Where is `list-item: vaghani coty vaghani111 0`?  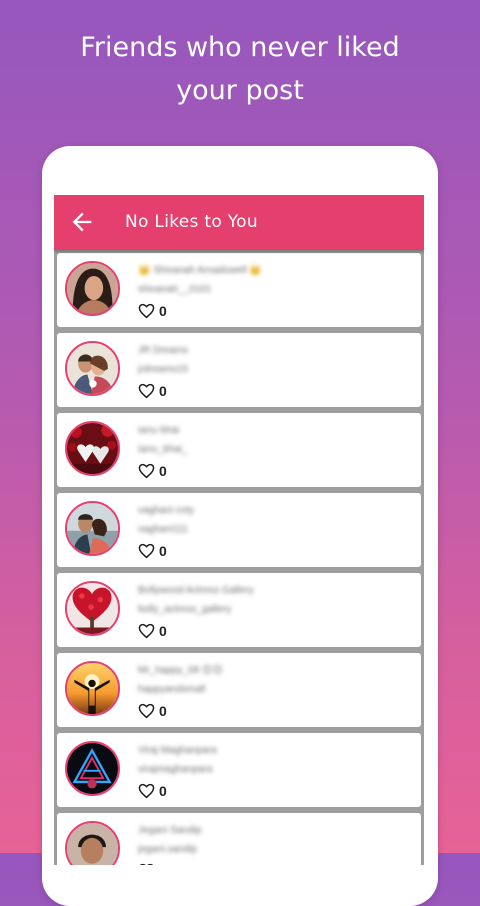
list-item: vaghani coty vaghani111 0 is located at coordinates (239, 530).